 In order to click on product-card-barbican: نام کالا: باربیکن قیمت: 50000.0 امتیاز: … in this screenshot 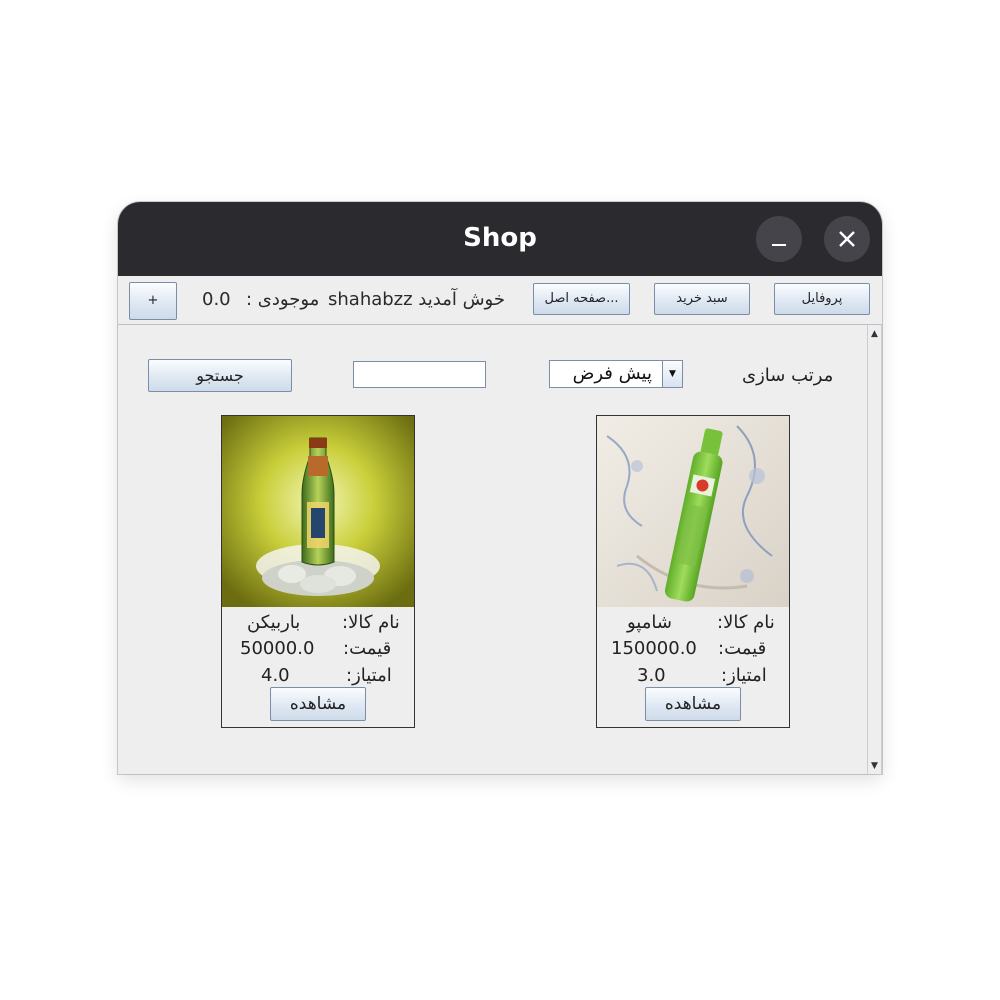, I will do `click(318, 571)`.